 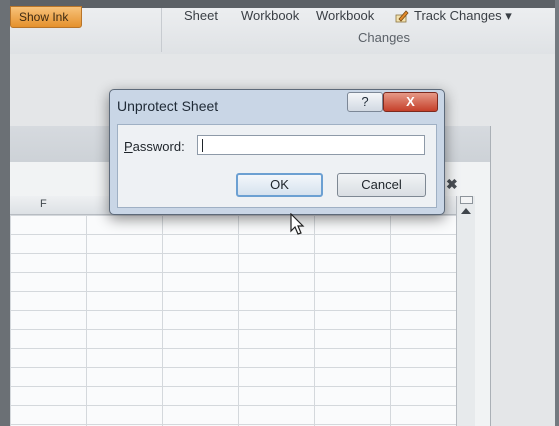 What do you see at coordinates (202, 145) in the screenshot?
I see `text-caret` at bounding box center [202, 145].